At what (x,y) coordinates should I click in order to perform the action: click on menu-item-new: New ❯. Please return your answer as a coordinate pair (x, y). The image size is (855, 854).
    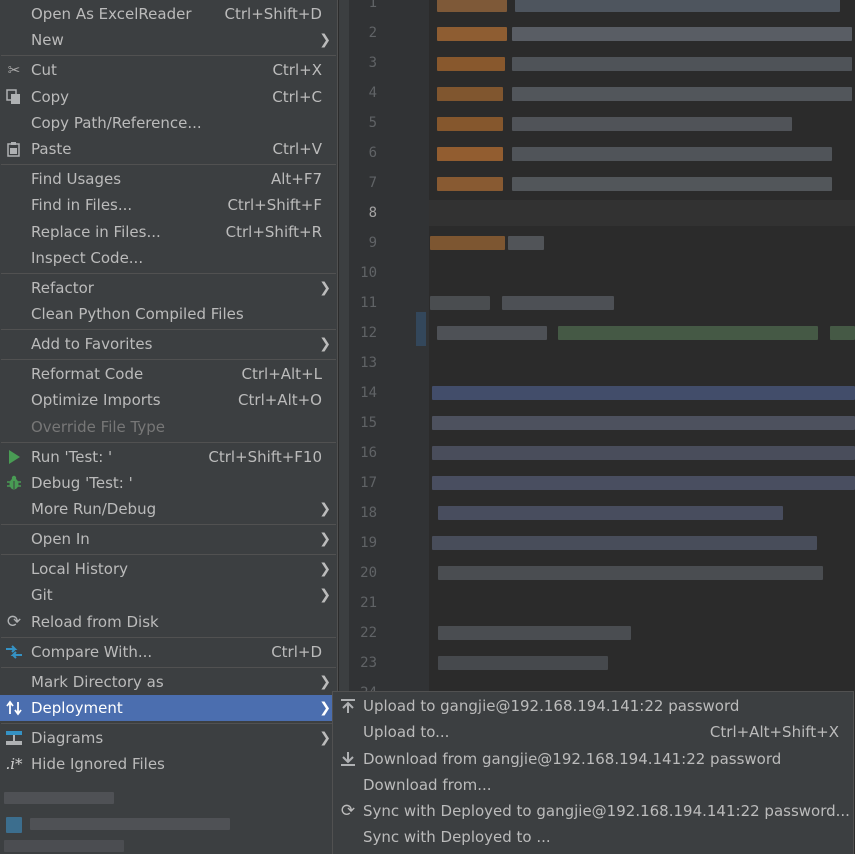
    Looking at the image, I should click on (168, 40).